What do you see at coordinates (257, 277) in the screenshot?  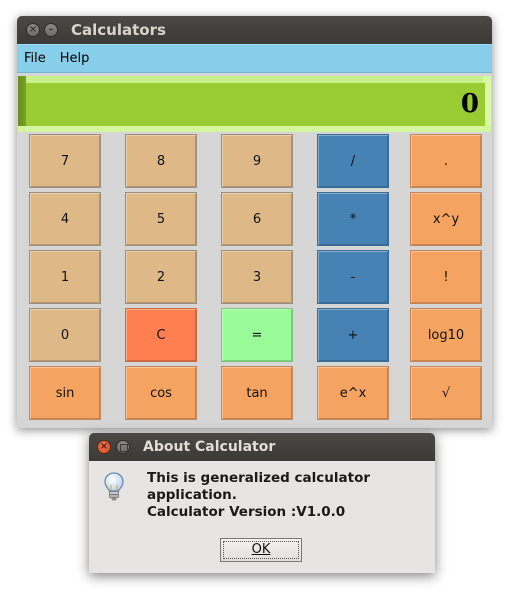 I see `key-3: 3` at bounding box center [257, 277].